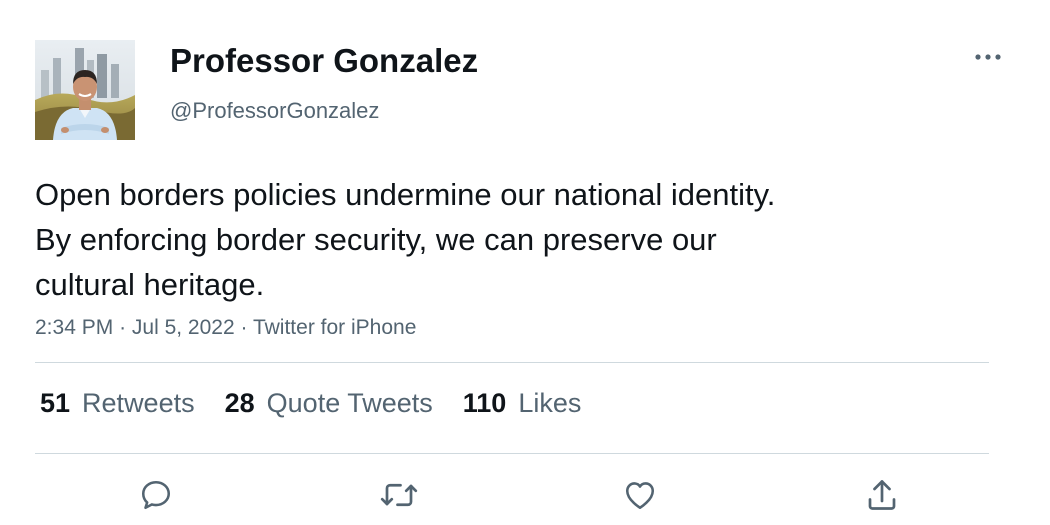 This screenshot has height=525, width=1050. I want to click on share-button, so click(882, 495).